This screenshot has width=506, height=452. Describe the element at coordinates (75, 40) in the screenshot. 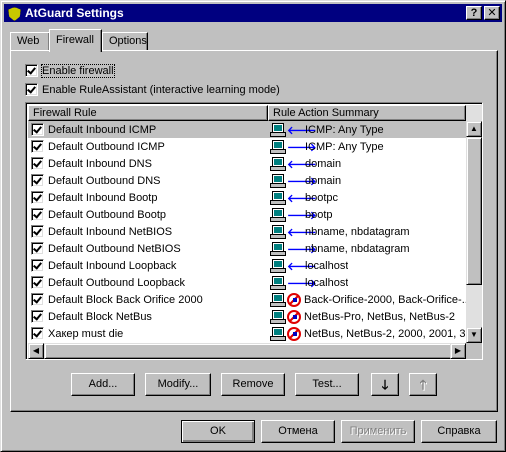

I see `tab-firewall: Firewall` at that location.